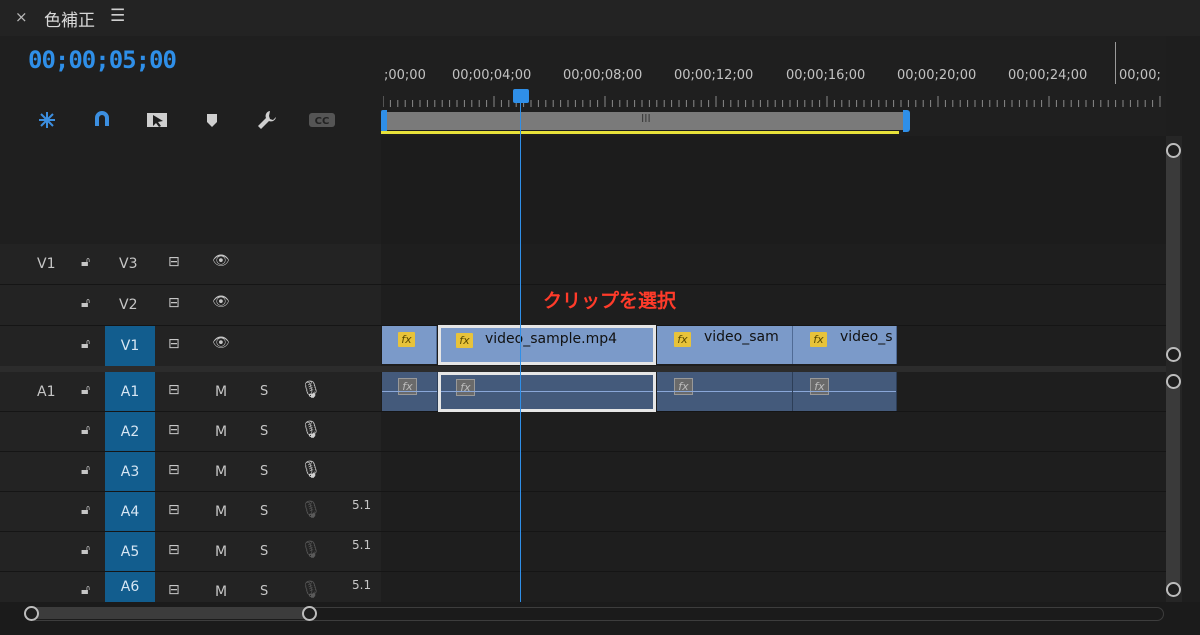  What do you see at coordinates (130, 472) in the screenshot?
I see `track-target-active: A3` at bounding box center [130, 472].